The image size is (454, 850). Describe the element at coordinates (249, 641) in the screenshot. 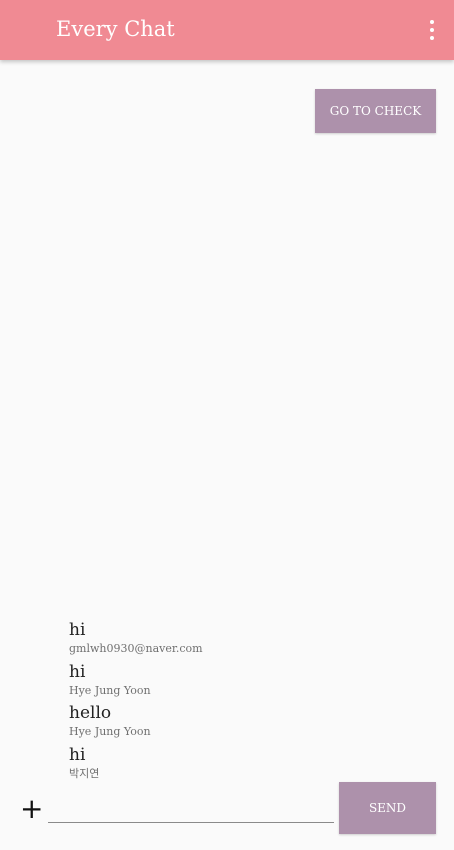

I see `message-item: hi gmlwh0930@naver.com` at that location.